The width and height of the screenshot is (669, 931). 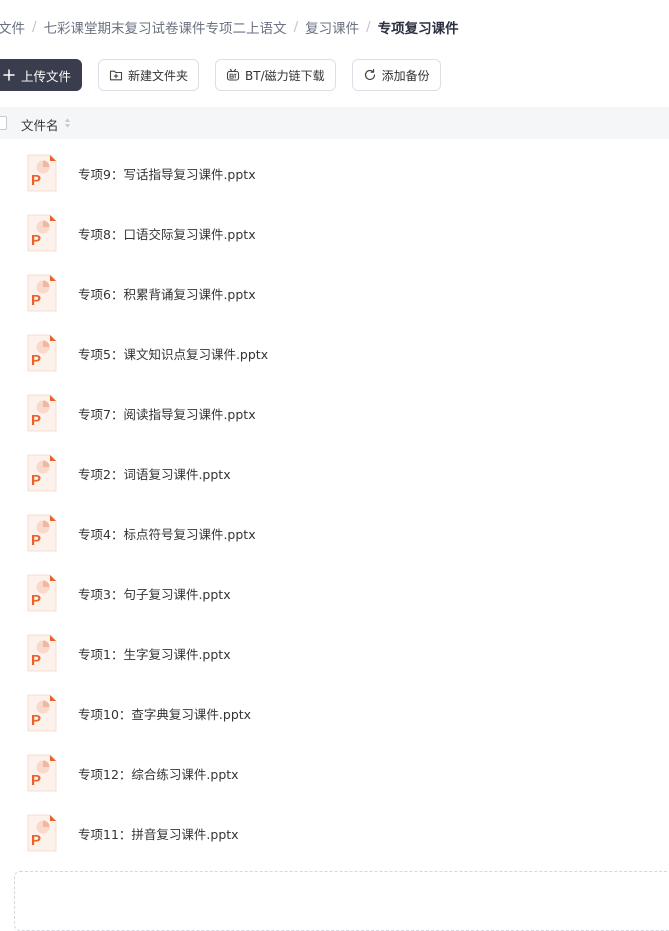 What do you see at coordinates (40, 124) in the screenshot?
I see `column-header-filename: 文件名` at bounding box center [40, 124].